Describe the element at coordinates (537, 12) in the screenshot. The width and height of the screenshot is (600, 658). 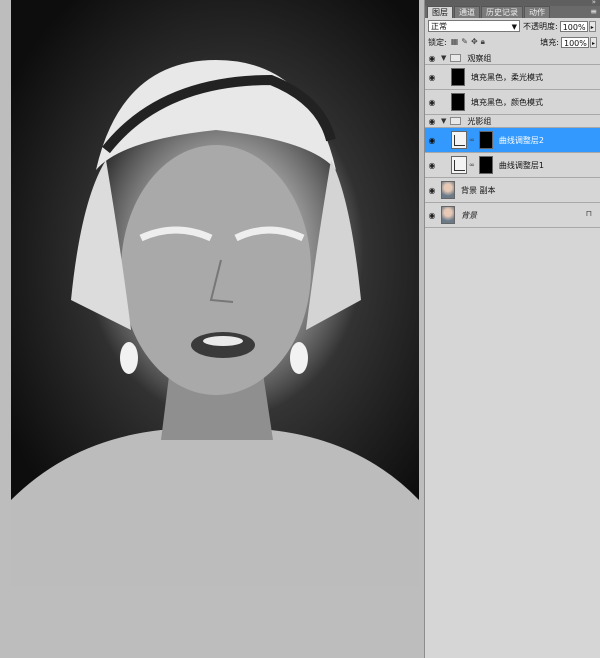
I see `tab-actions: 动作` at that location.